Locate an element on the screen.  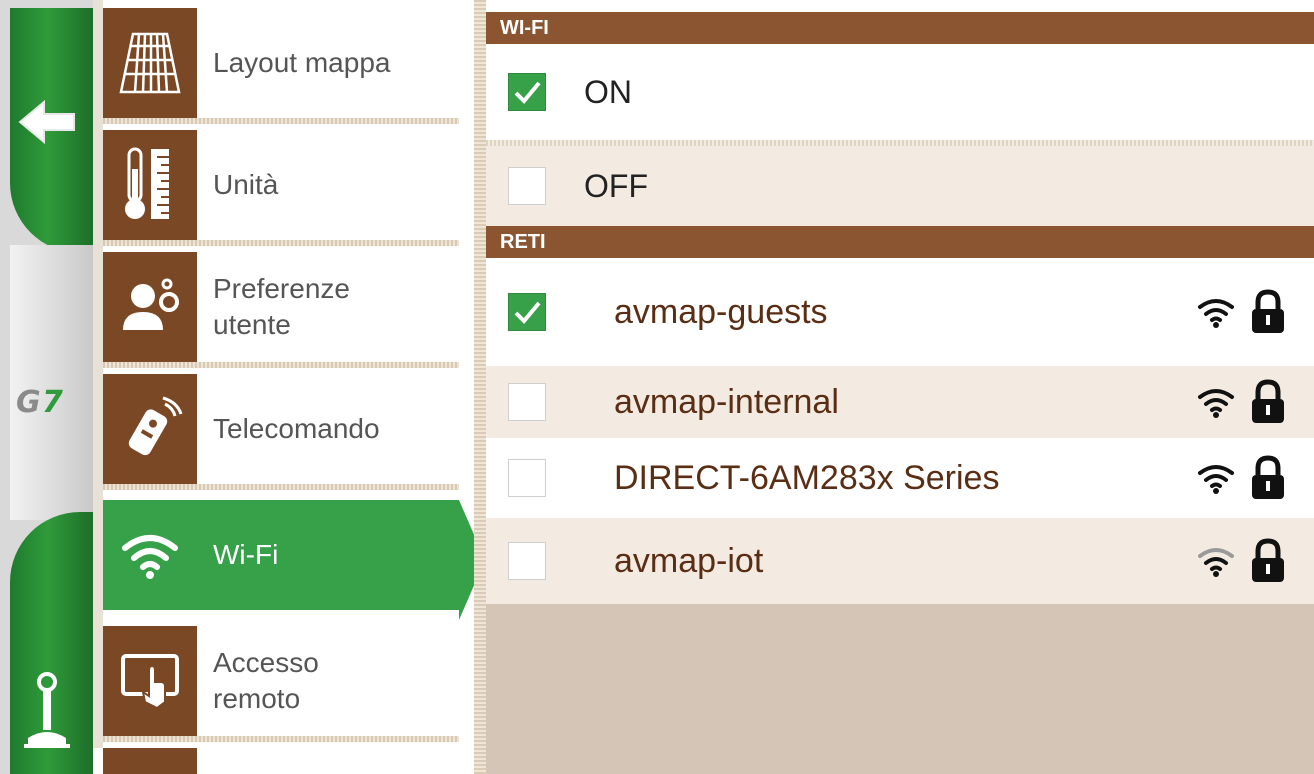
wifi-off-label: OFF is located at coordinates (616, 185).